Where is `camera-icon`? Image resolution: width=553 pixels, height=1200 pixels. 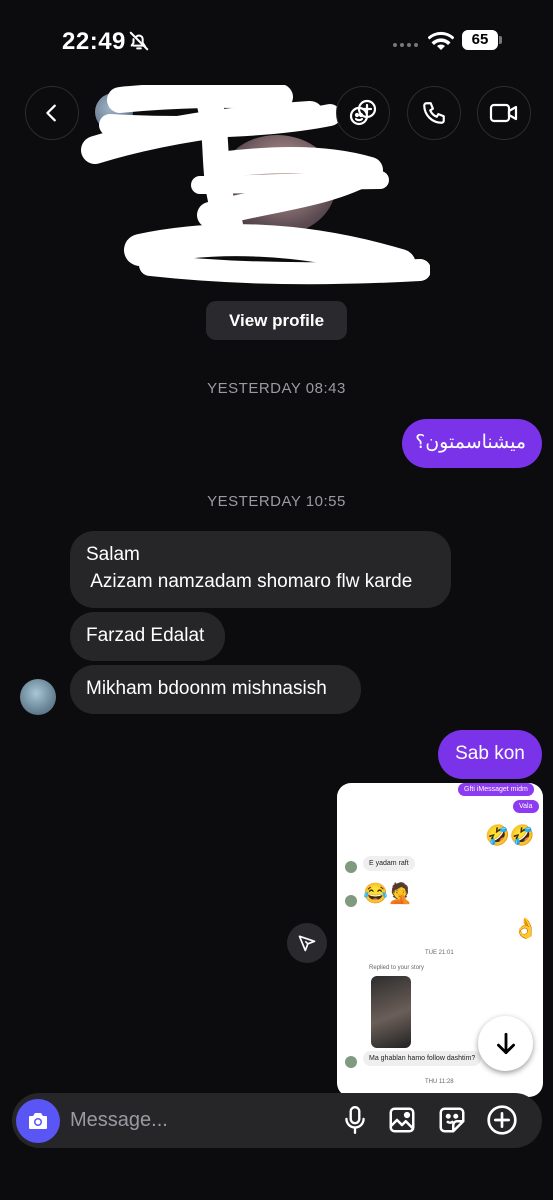
camera-icon is located at coordinates (38, 1121).